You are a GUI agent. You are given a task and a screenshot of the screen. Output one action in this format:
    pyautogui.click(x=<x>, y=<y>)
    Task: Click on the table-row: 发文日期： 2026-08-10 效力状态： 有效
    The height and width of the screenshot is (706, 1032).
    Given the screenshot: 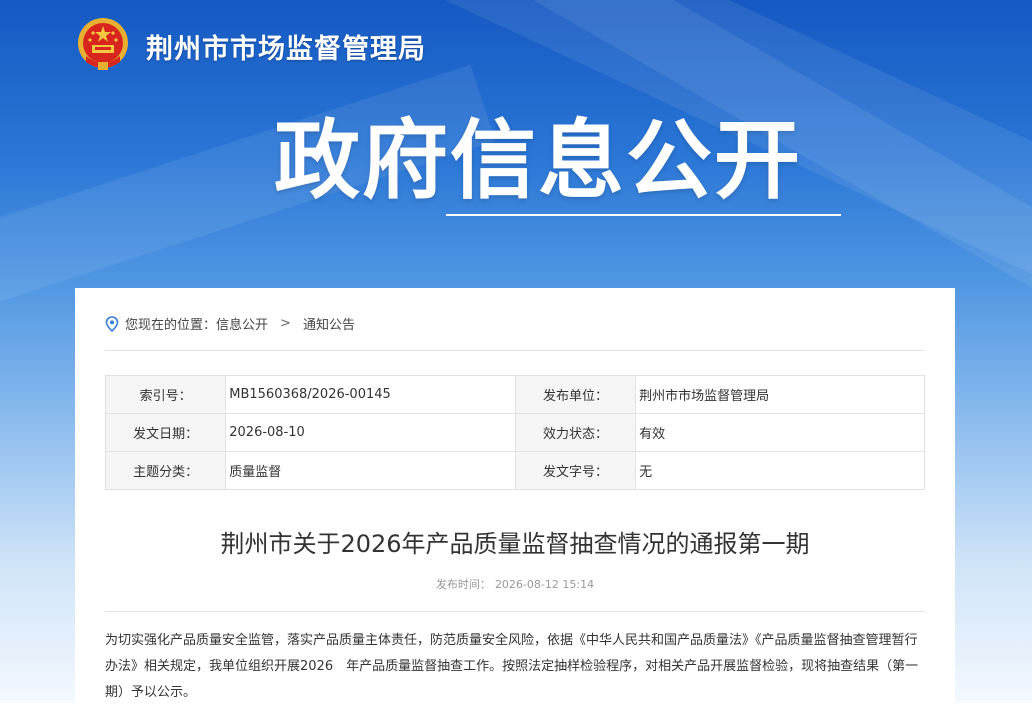 What is the action you would take?
    pyautogui.click(x=514, y=432)
    